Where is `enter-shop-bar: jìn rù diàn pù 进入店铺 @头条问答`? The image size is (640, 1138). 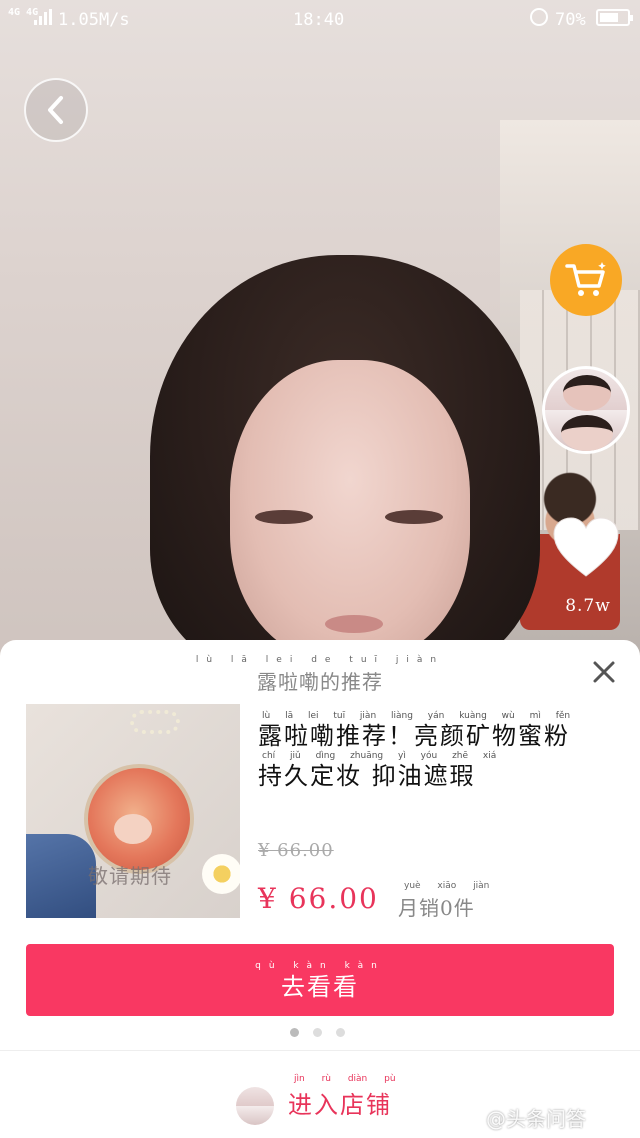
enter-shop-bar: jìn rù diàn pù 进入店铺 @头条问答 is located at coordinates (320, 1094).